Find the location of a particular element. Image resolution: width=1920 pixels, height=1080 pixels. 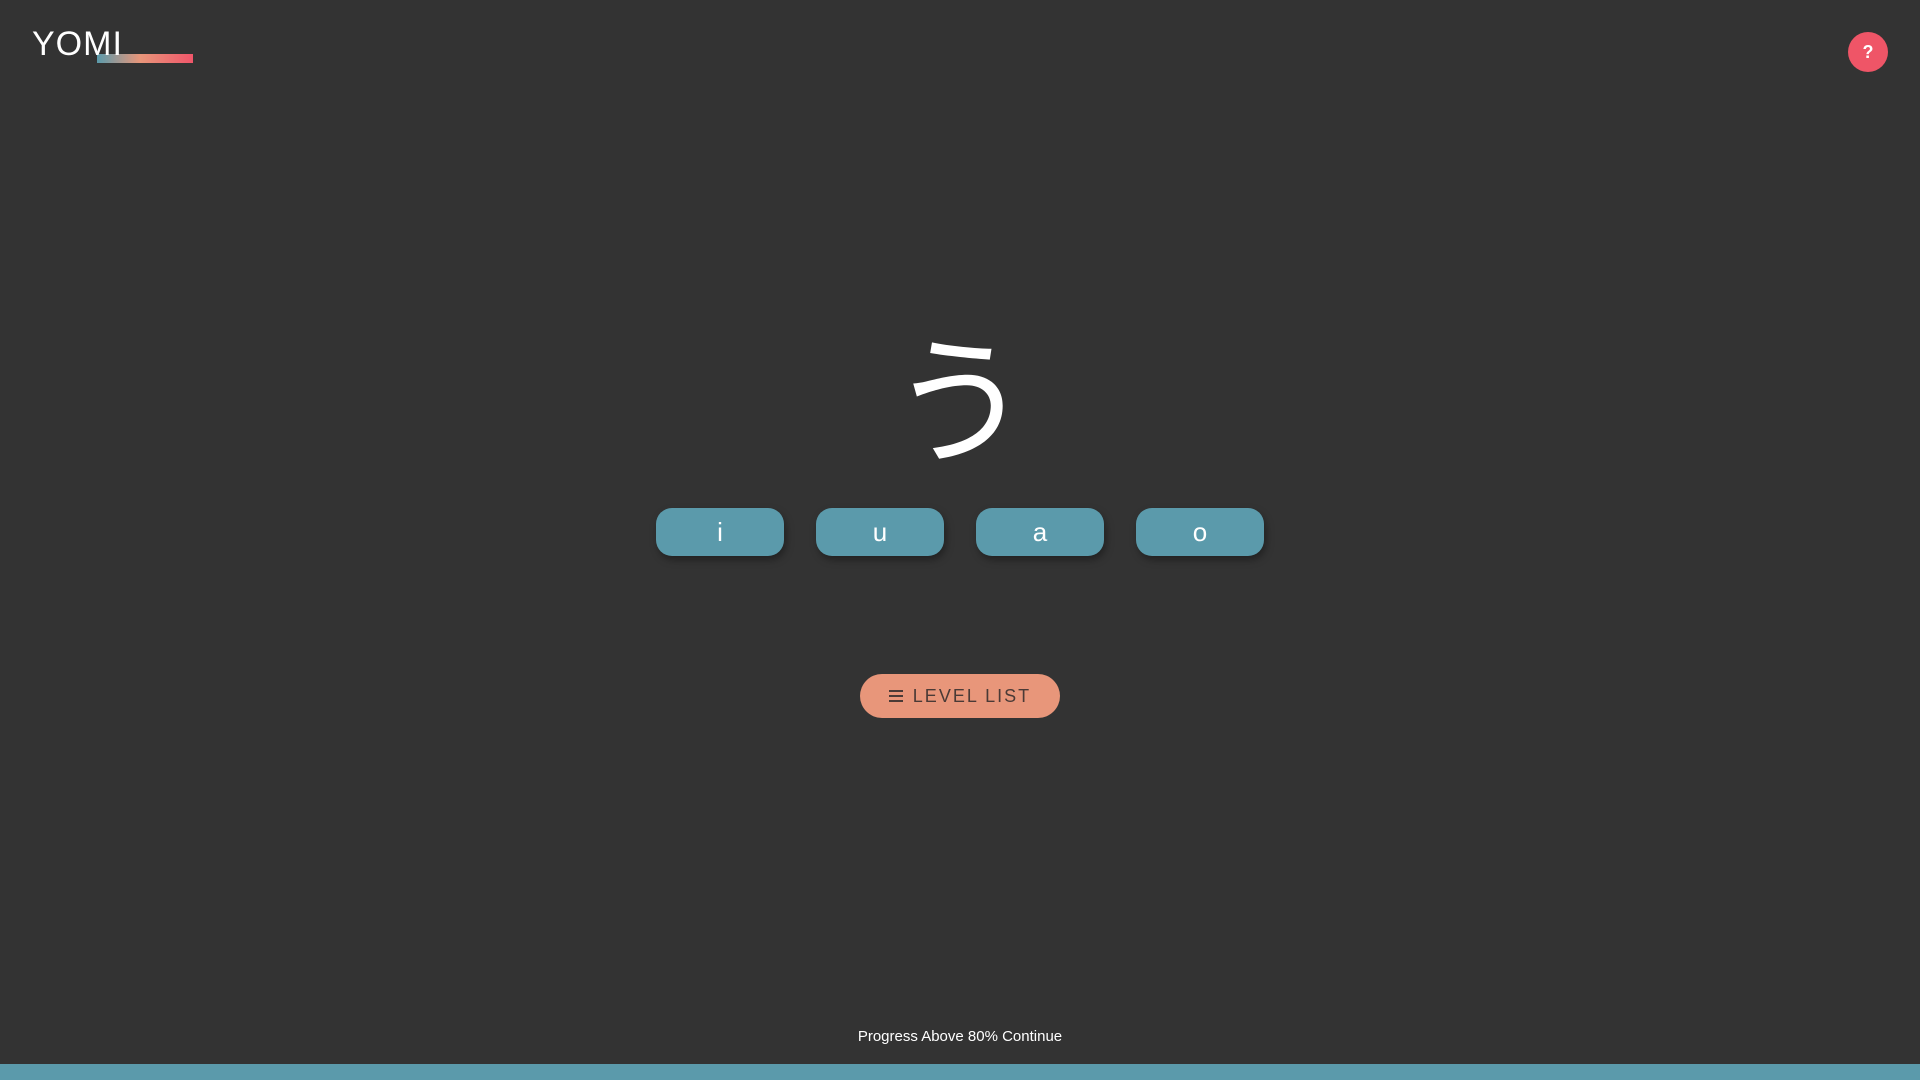

progress-fill is located at coordinates (960, 1072).